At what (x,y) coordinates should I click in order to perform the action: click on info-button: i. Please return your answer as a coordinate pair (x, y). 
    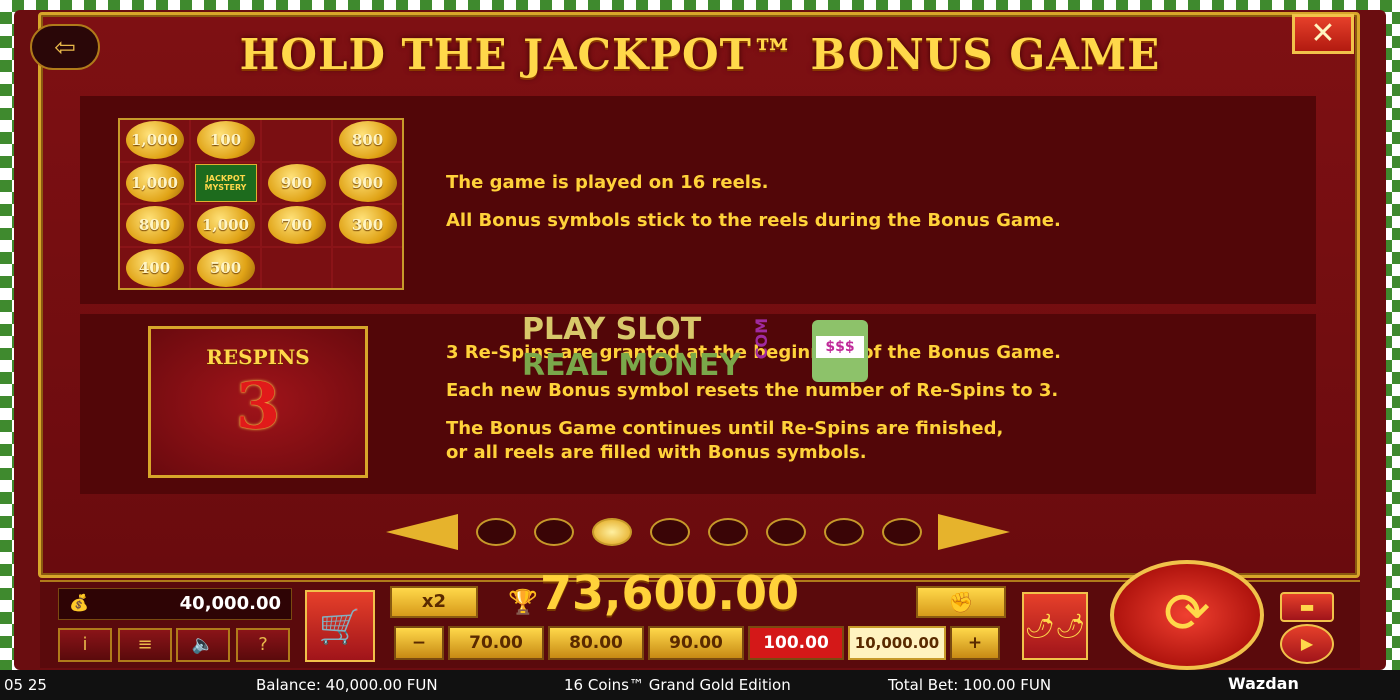
    Looking at the image, I should click on (85, 645).